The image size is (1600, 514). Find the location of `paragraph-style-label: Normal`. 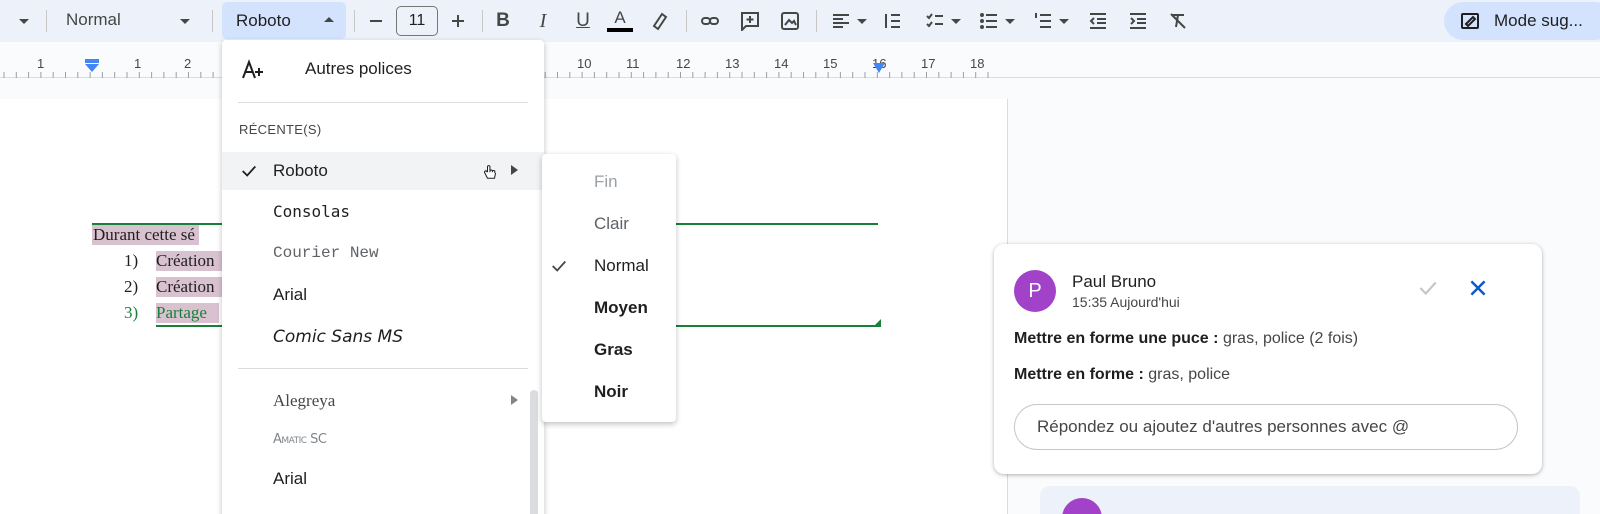

paragraph-style-label: Normal is located at coordinates (93, 19).